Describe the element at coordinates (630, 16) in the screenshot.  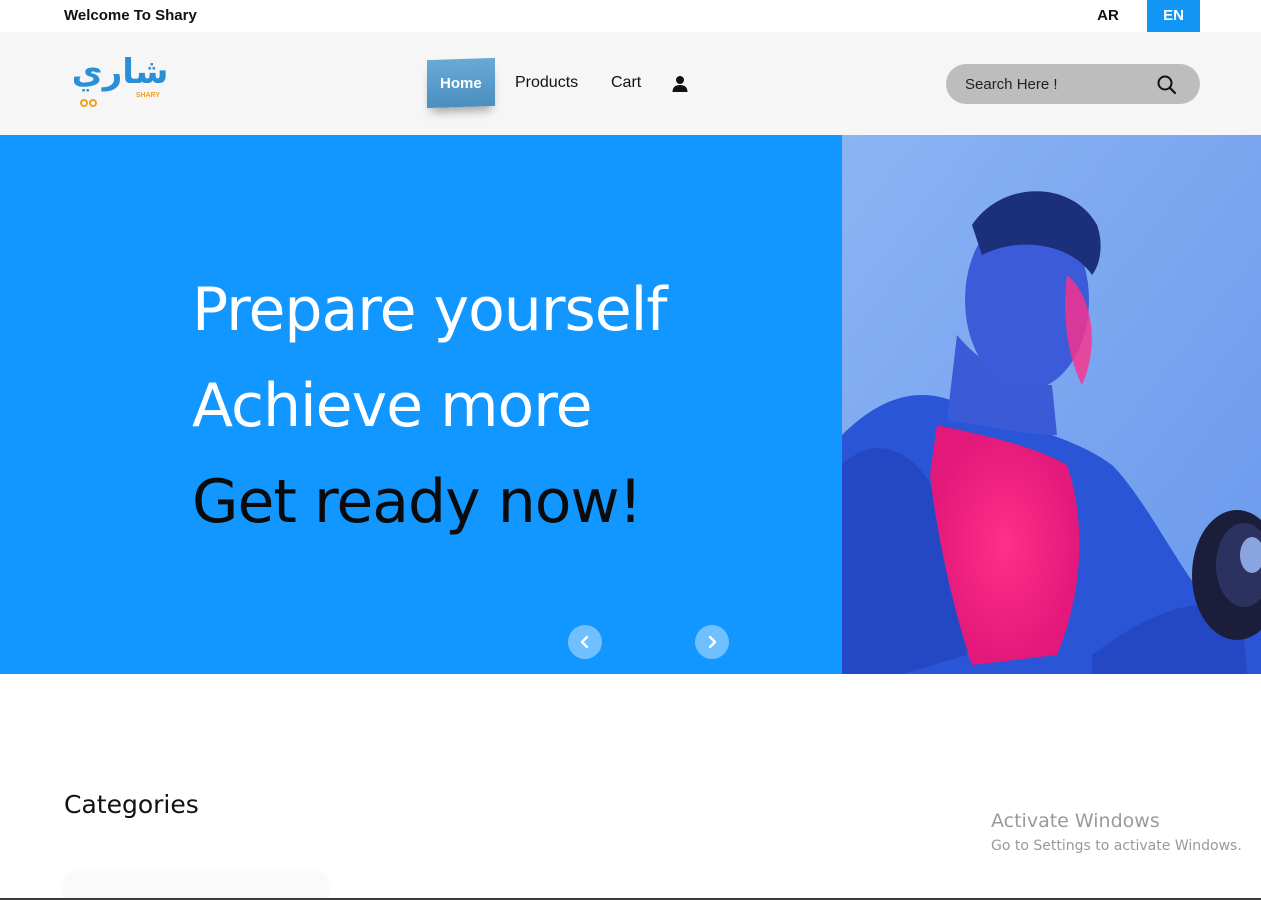
I see `top-bar: Welcome To Shary AR EN` at that location.